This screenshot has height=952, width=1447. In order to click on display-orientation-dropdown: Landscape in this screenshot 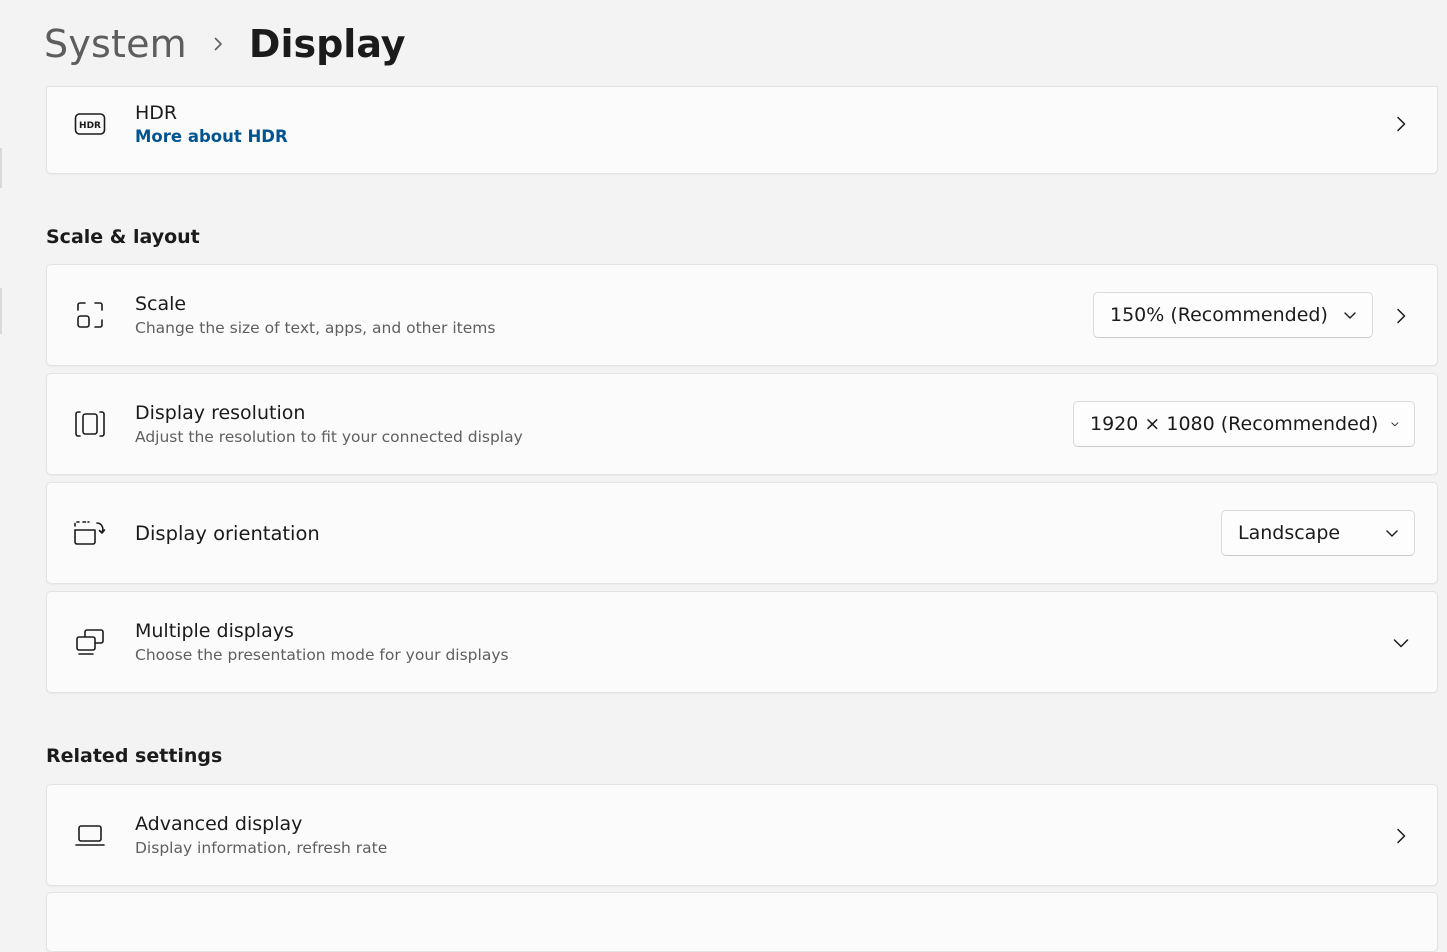, I will do `click(1318, 533)`.